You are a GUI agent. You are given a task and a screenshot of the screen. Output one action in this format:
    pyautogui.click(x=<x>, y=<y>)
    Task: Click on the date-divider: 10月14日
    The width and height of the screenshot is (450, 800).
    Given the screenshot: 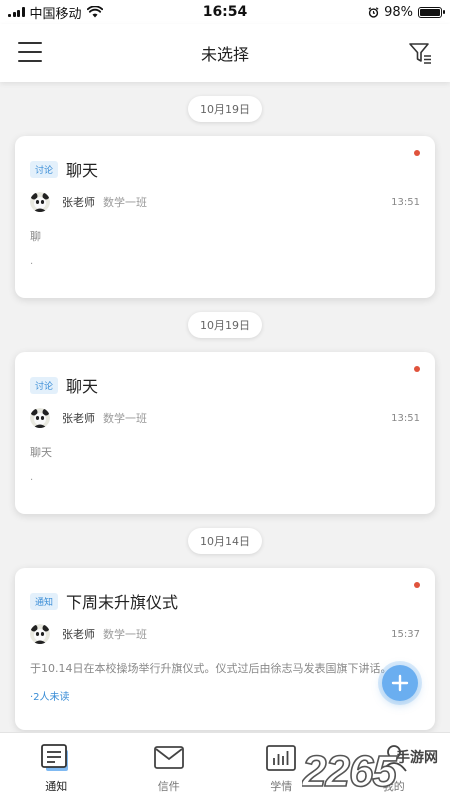 What is the action you would take?
    pyautogui.click(x=225, y=541)
    